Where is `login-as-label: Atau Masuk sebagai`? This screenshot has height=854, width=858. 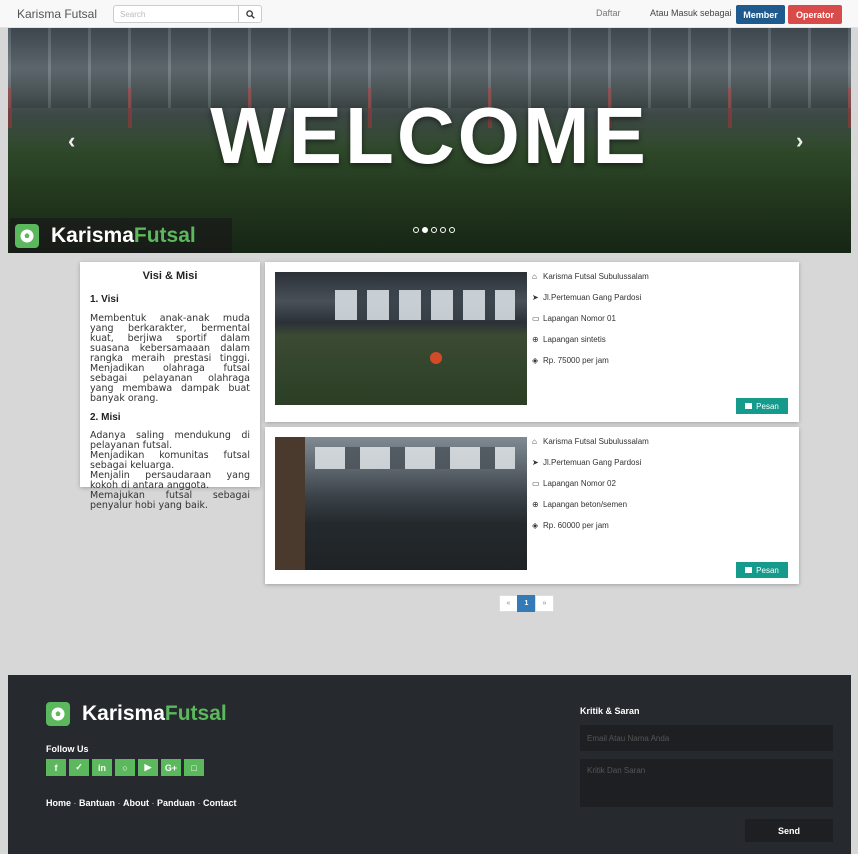
login-as-label: Atau Masuk sebagai is located at coordinates (691, 13).